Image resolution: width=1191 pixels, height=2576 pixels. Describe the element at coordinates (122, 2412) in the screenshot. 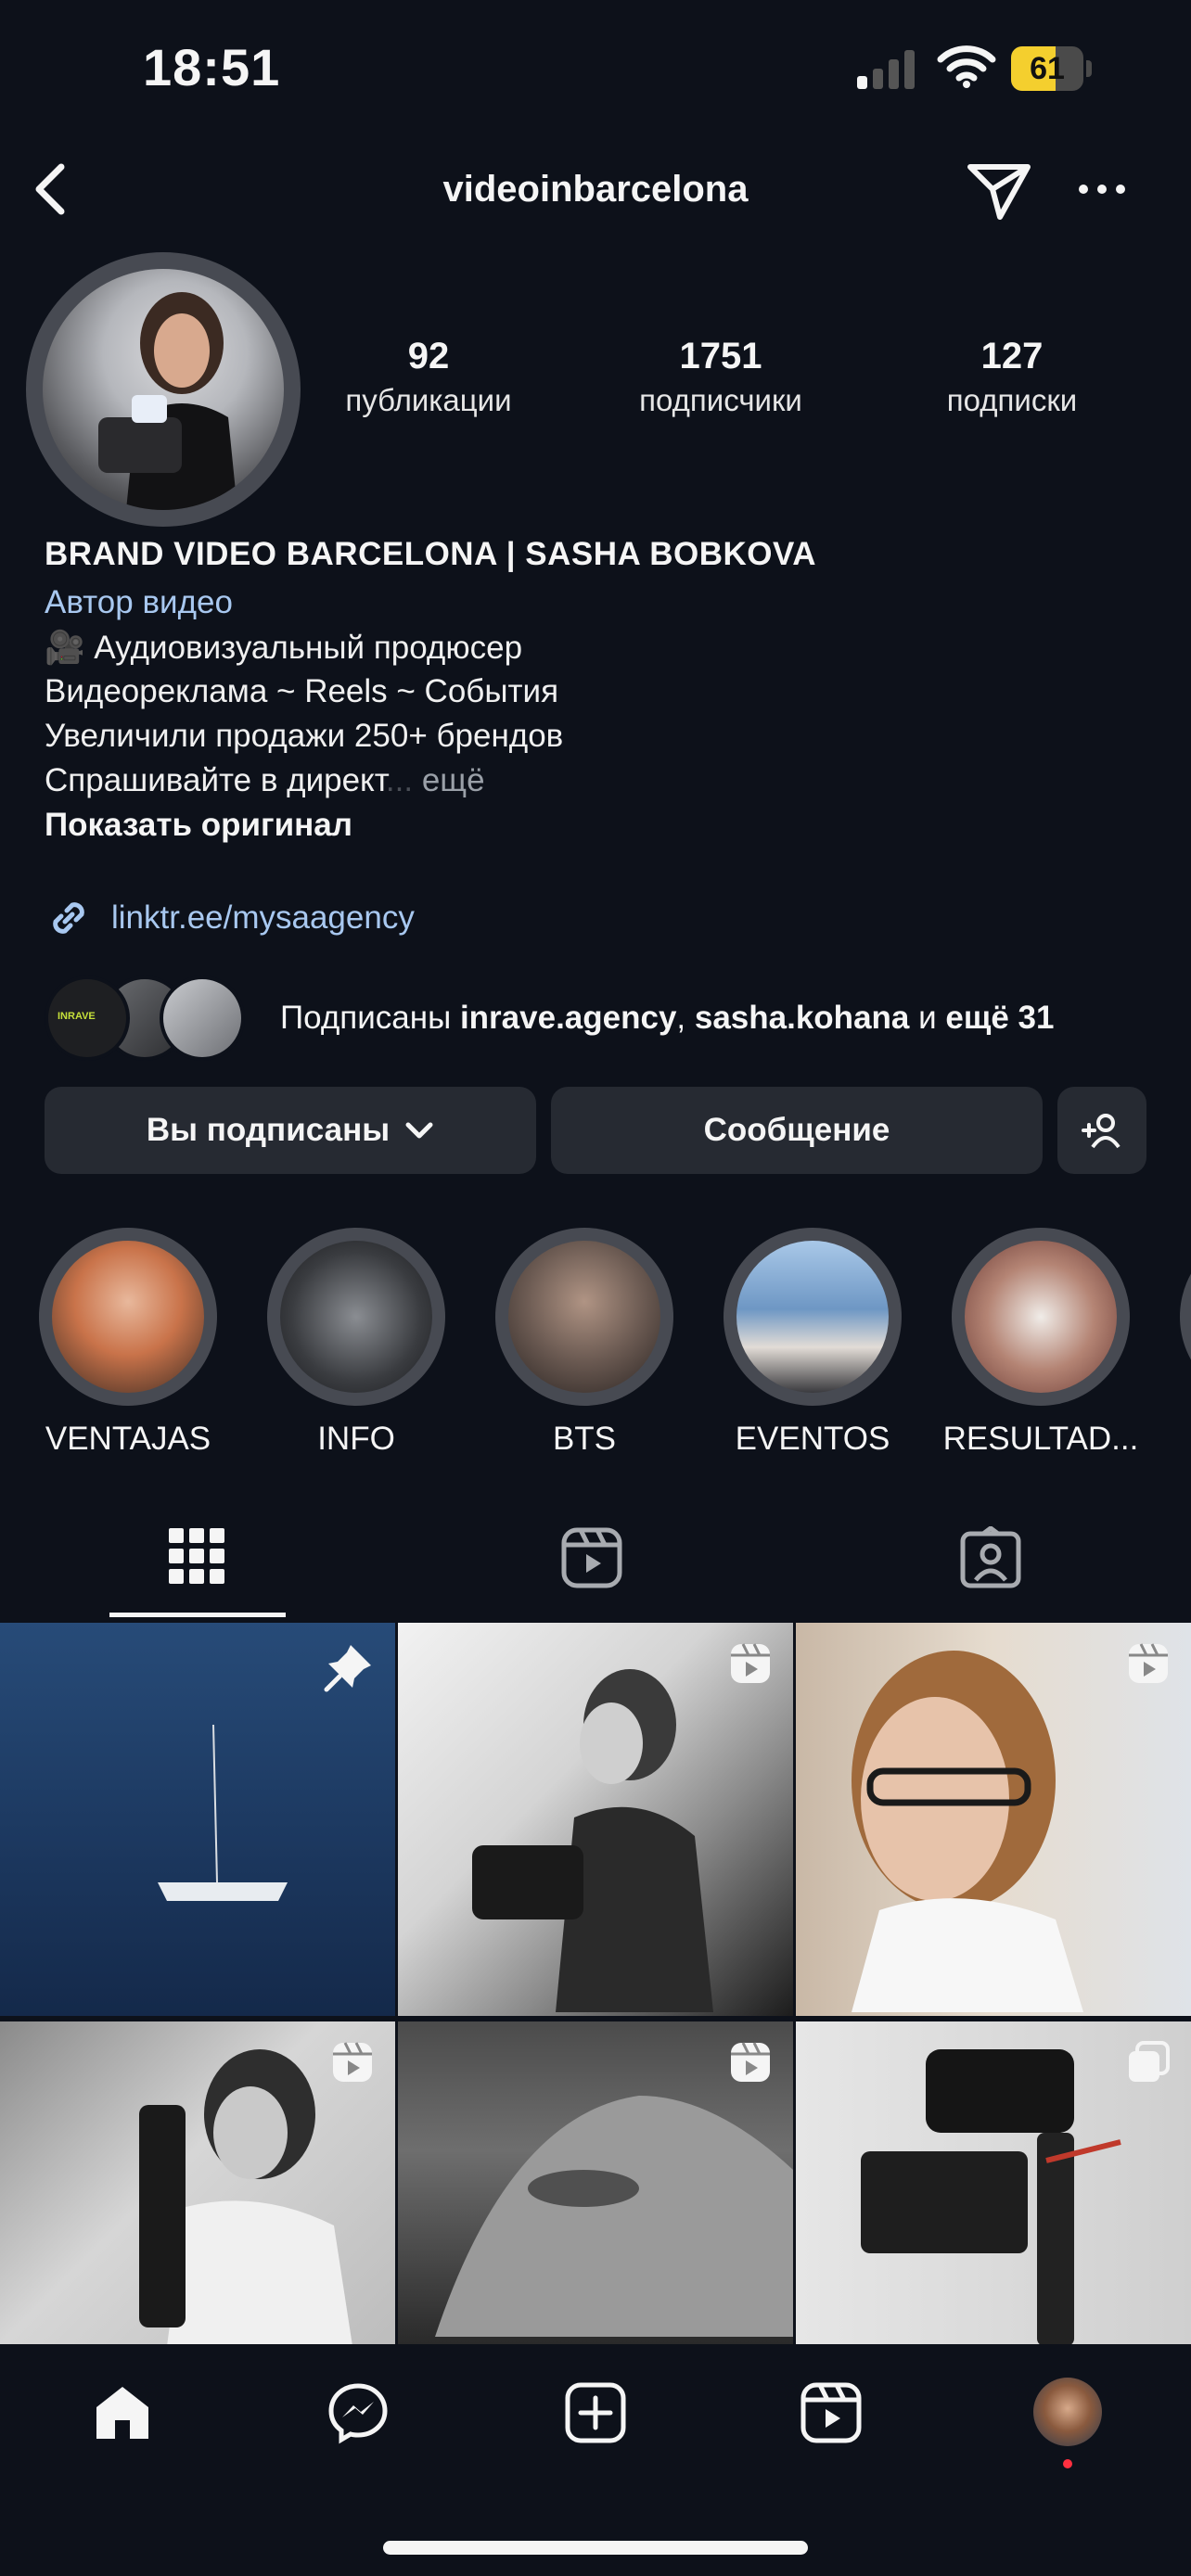

I see `home-icon` at that location.